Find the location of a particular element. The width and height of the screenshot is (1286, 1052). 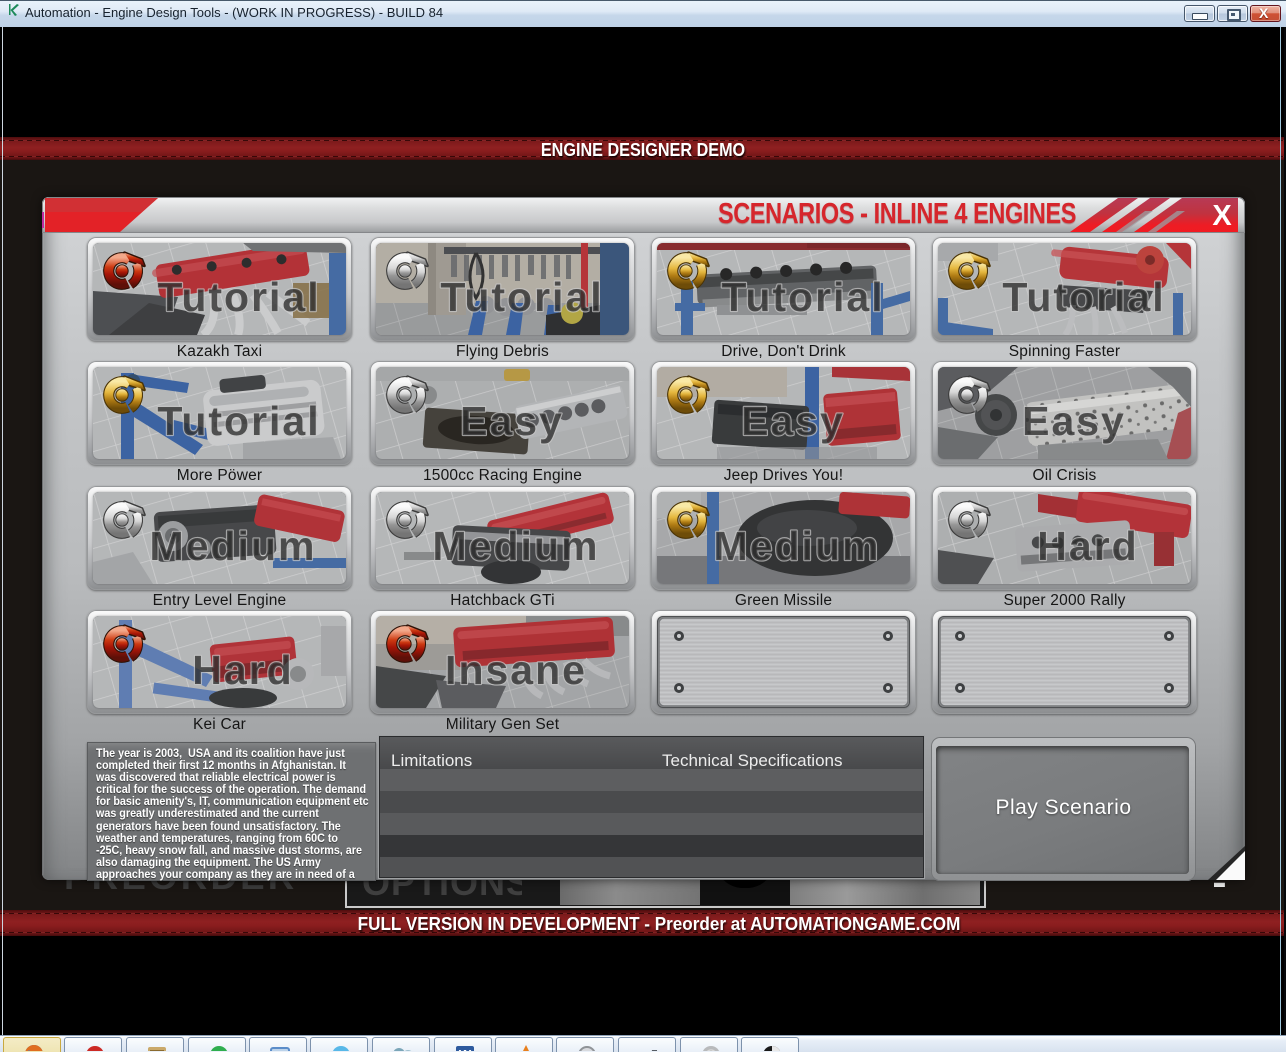

svg-text: W is located at coordinates (465, 1049).